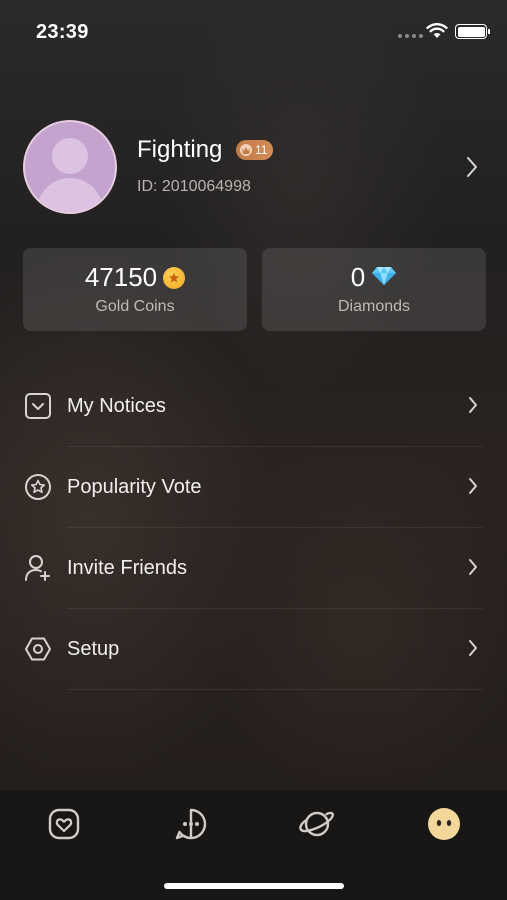  I want to click on diamonds-card: 0 Diamonds, so click(374, 289).